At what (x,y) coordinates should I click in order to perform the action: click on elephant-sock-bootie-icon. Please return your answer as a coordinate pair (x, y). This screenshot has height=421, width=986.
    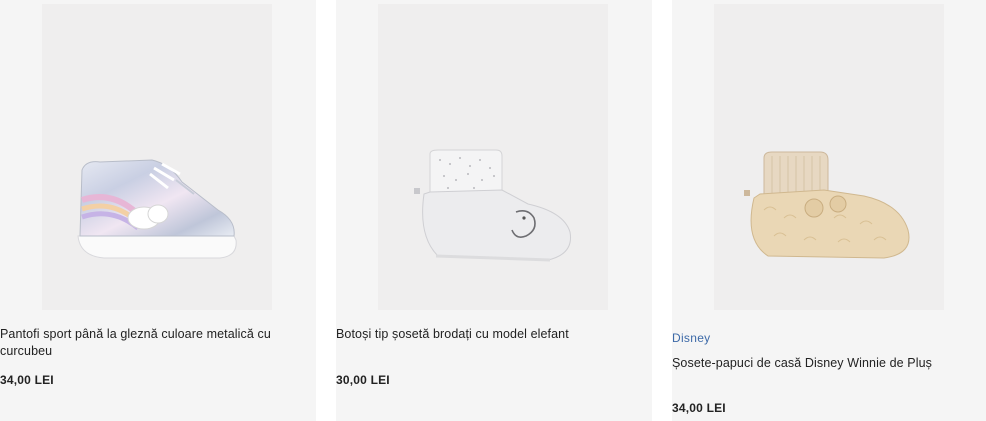
    Looking at the image, I should click on (493, 205).